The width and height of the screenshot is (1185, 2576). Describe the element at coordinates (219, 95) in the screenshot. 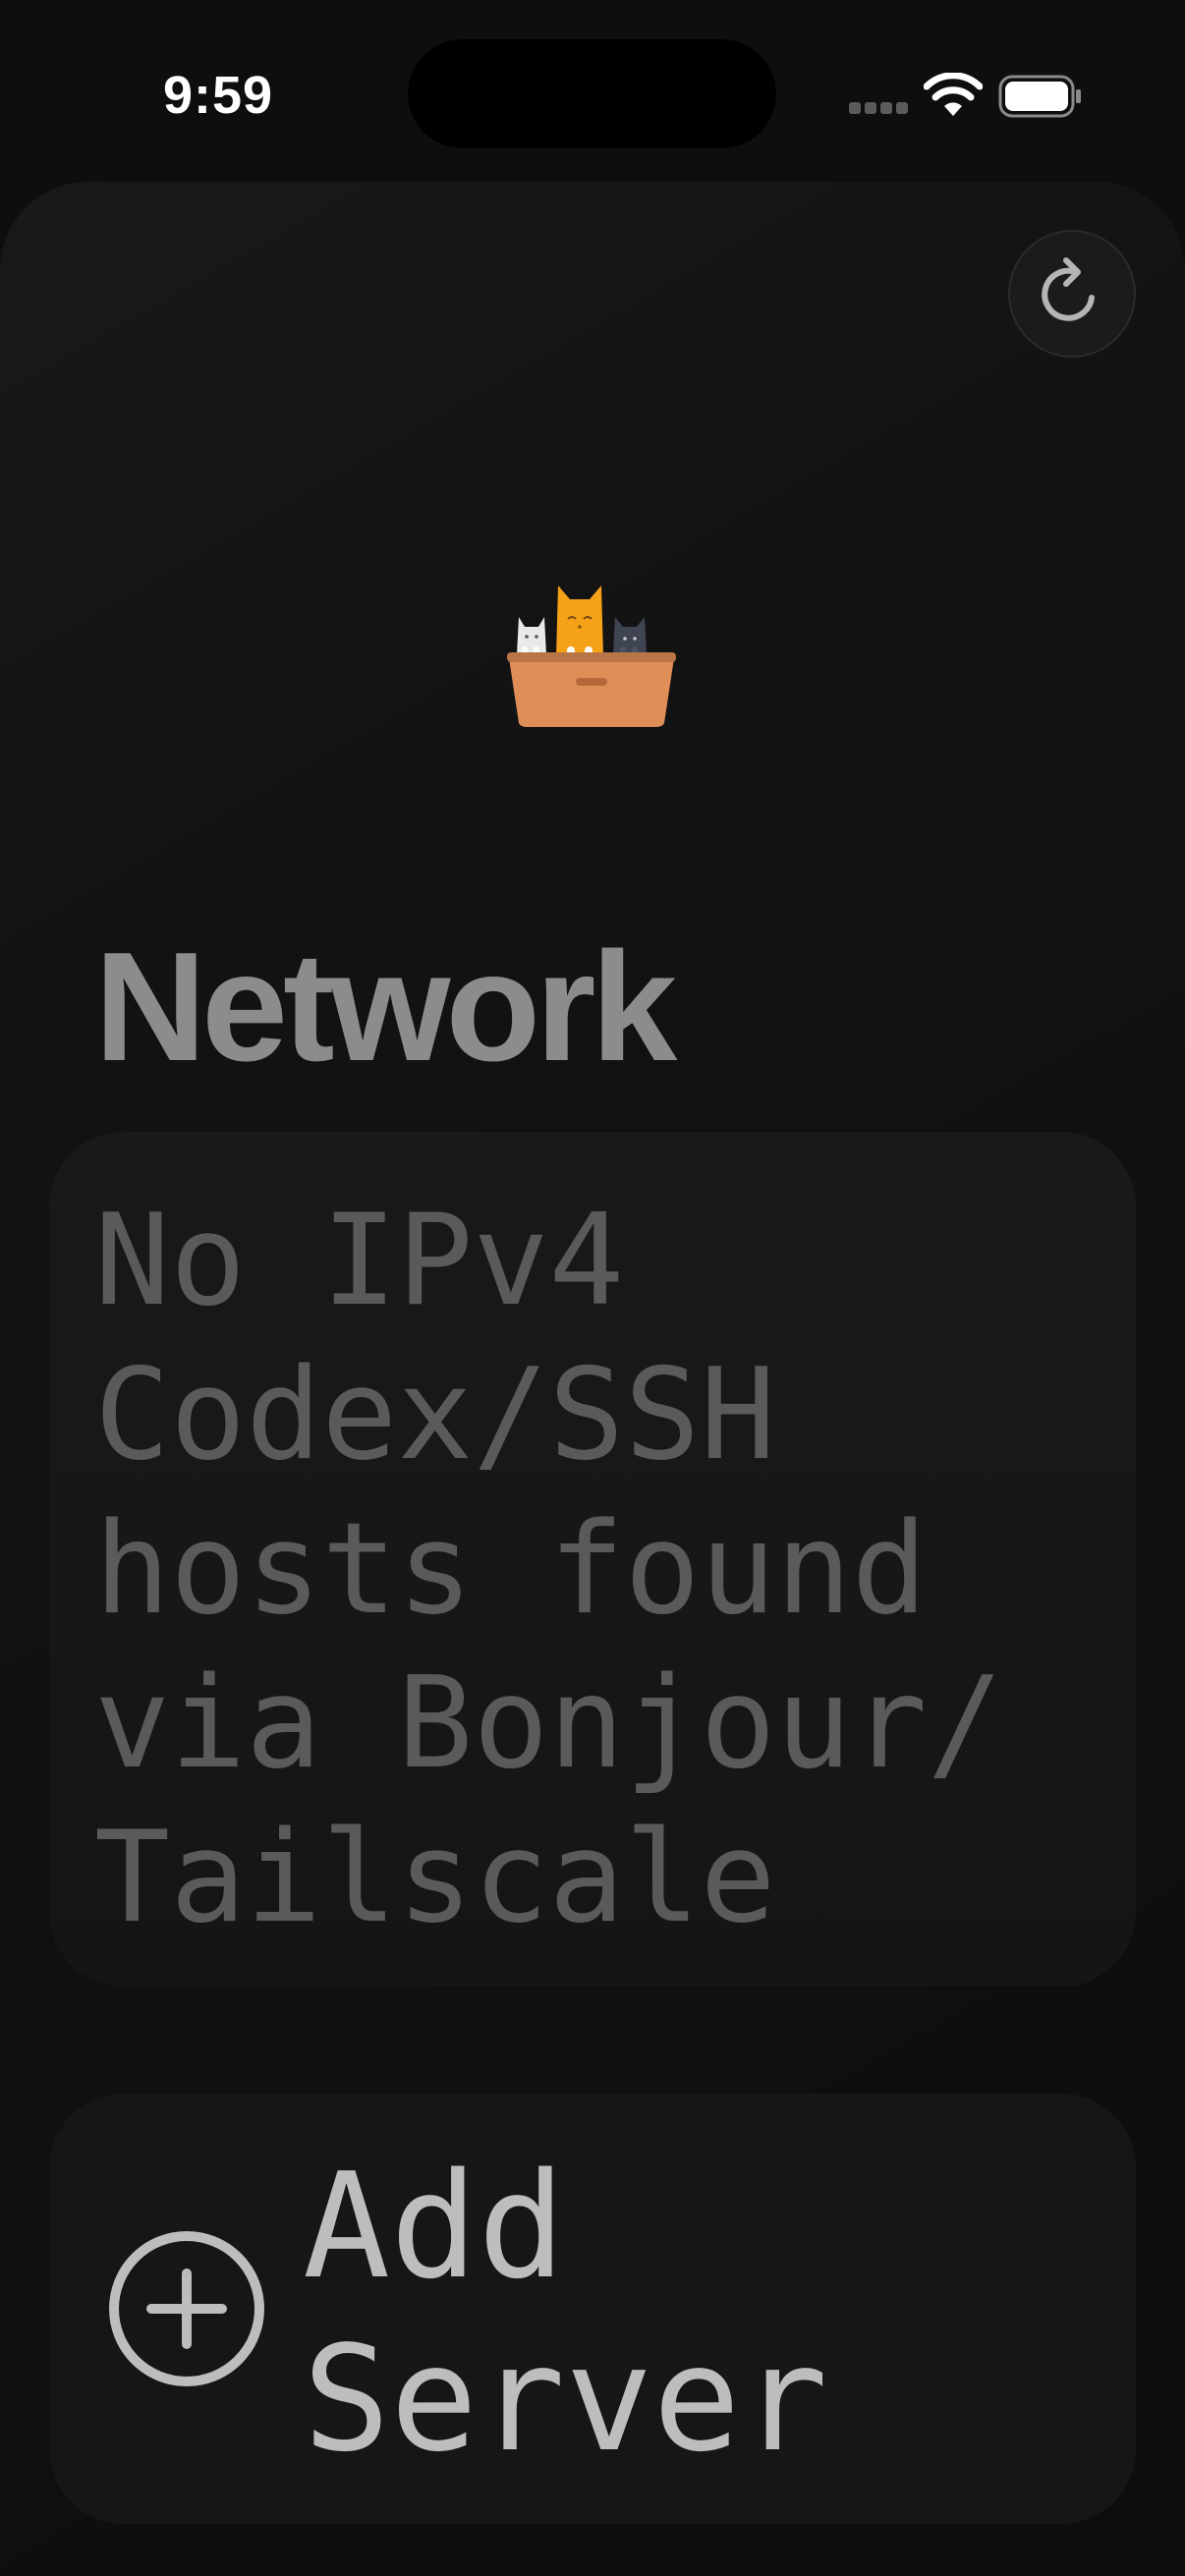

I see `status-time: 9:59` at that location.